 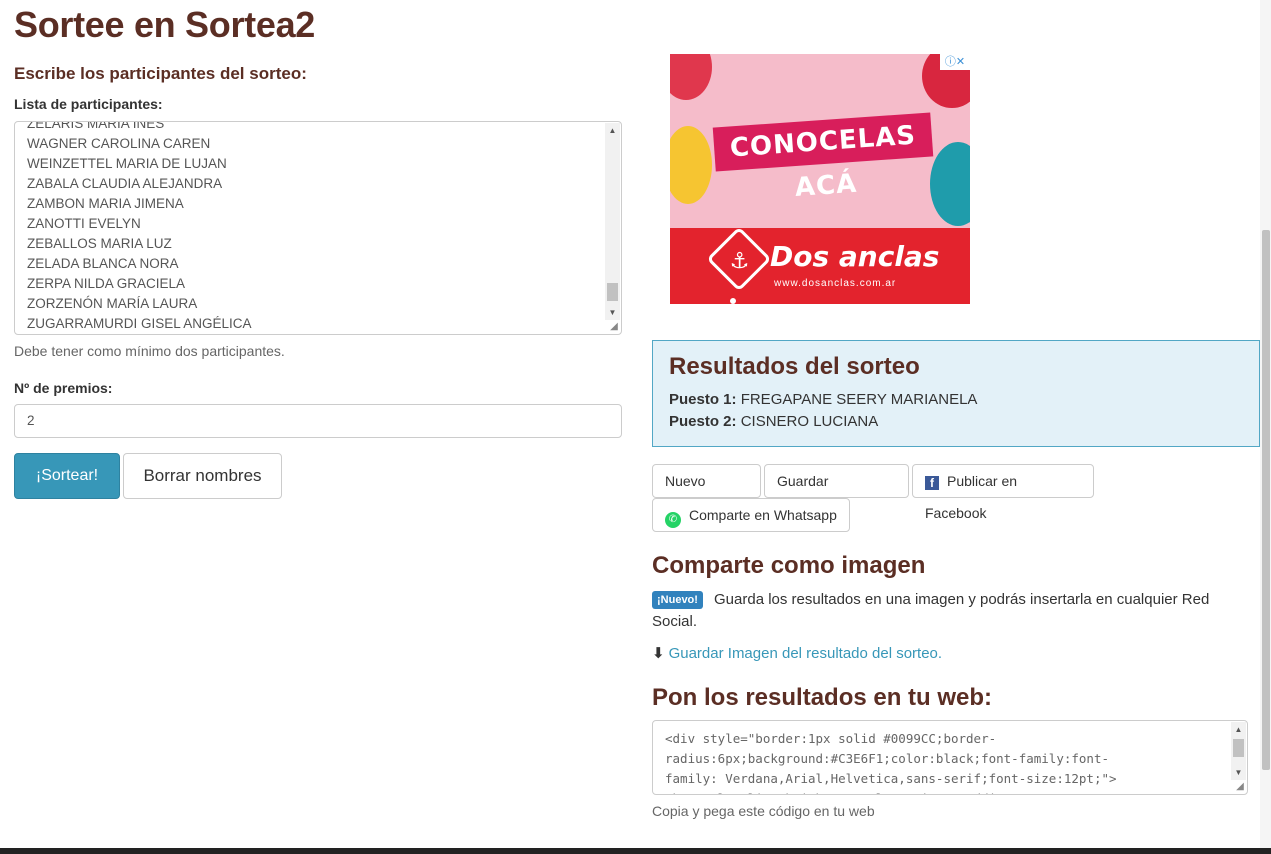 I want to click on save-results-button: Guardar resultados, so click(x=836, y=492).